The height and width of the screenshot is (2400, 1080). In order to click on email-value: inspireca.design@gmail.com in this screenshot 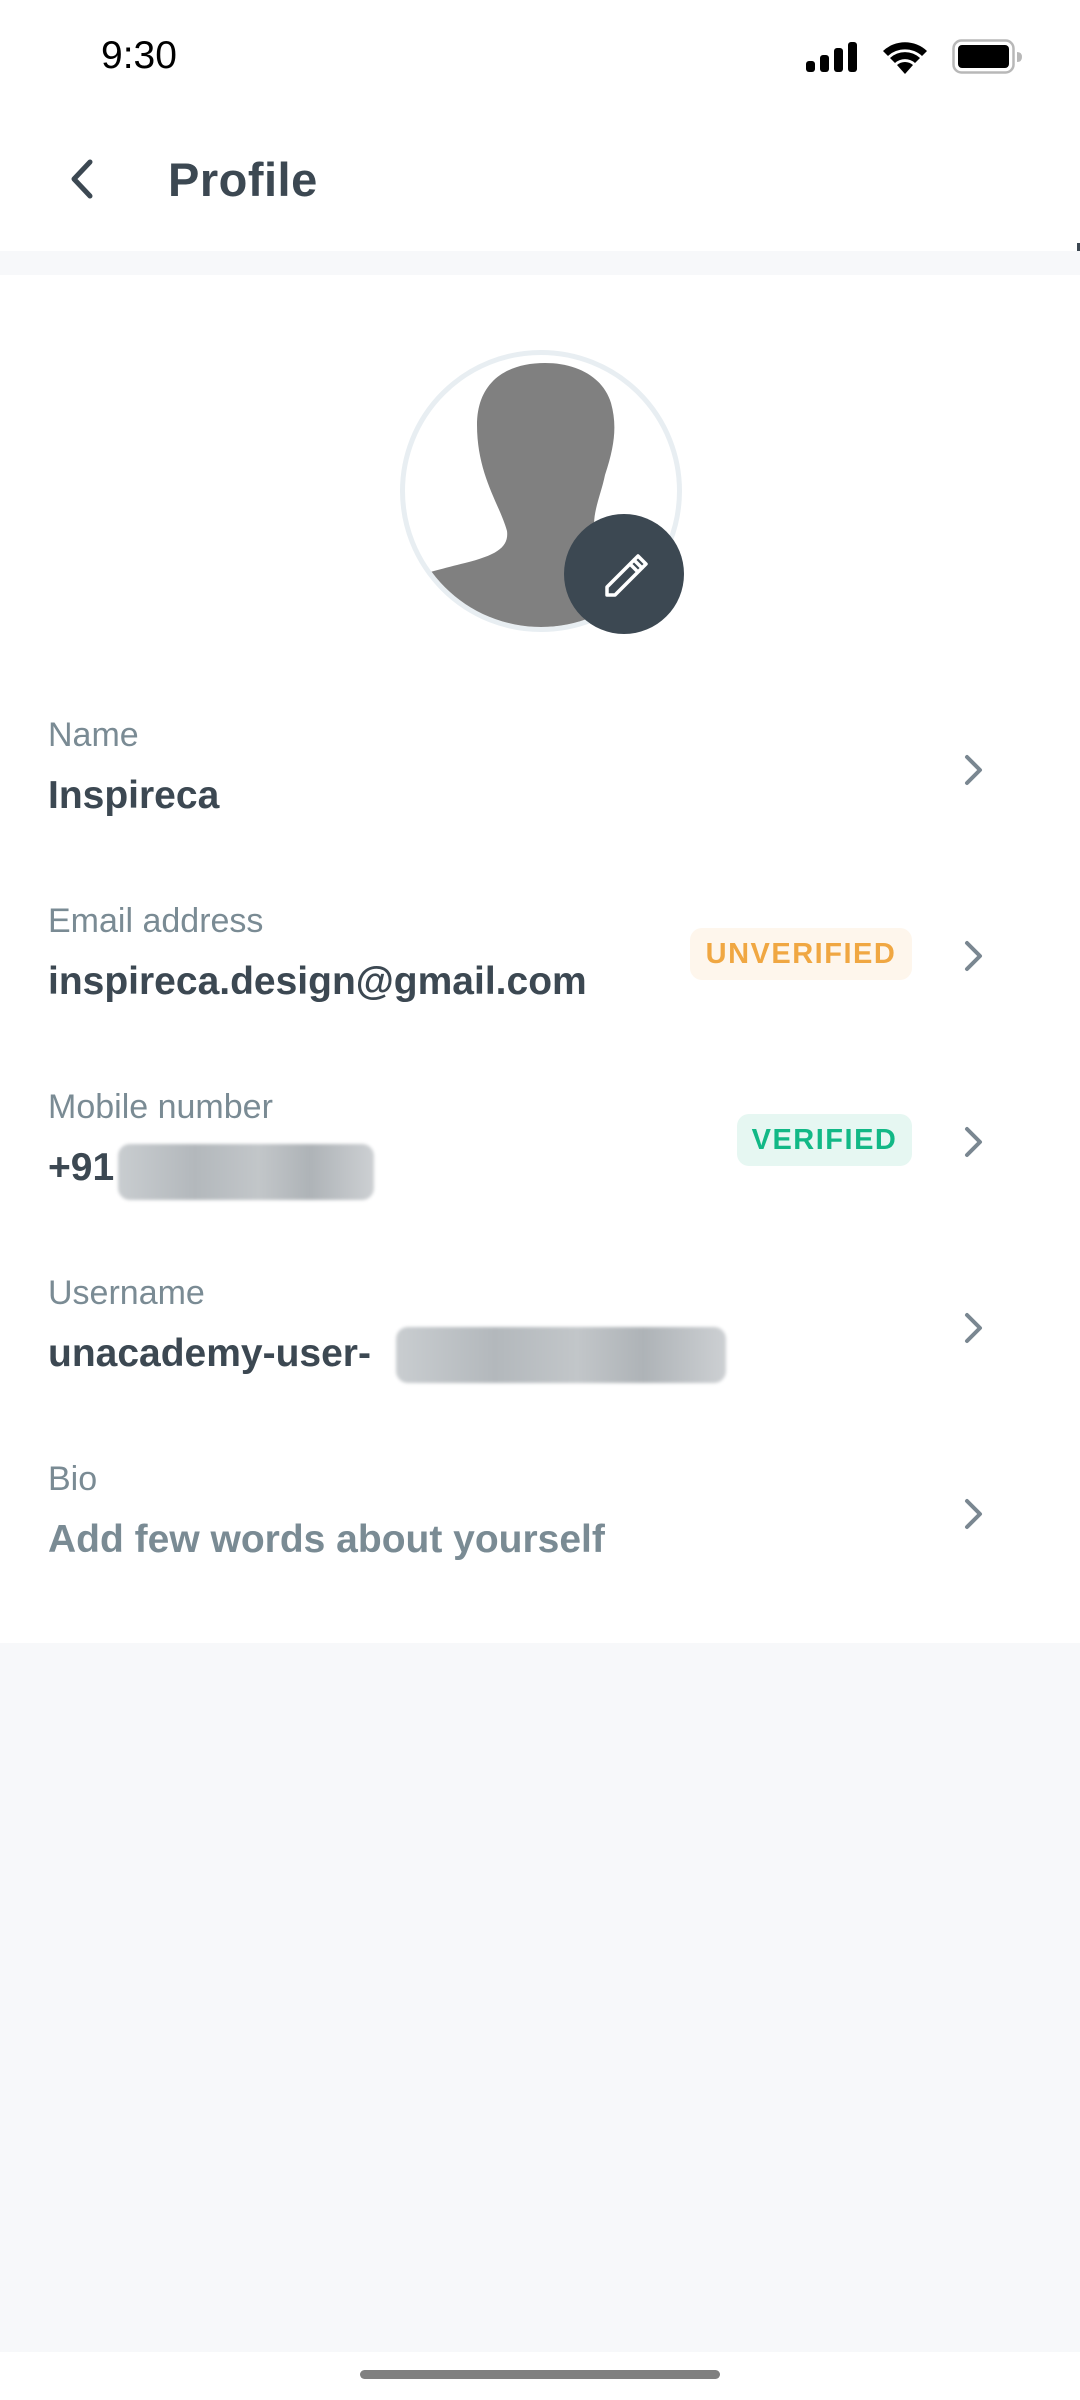, I will do `click(317, 981)`.